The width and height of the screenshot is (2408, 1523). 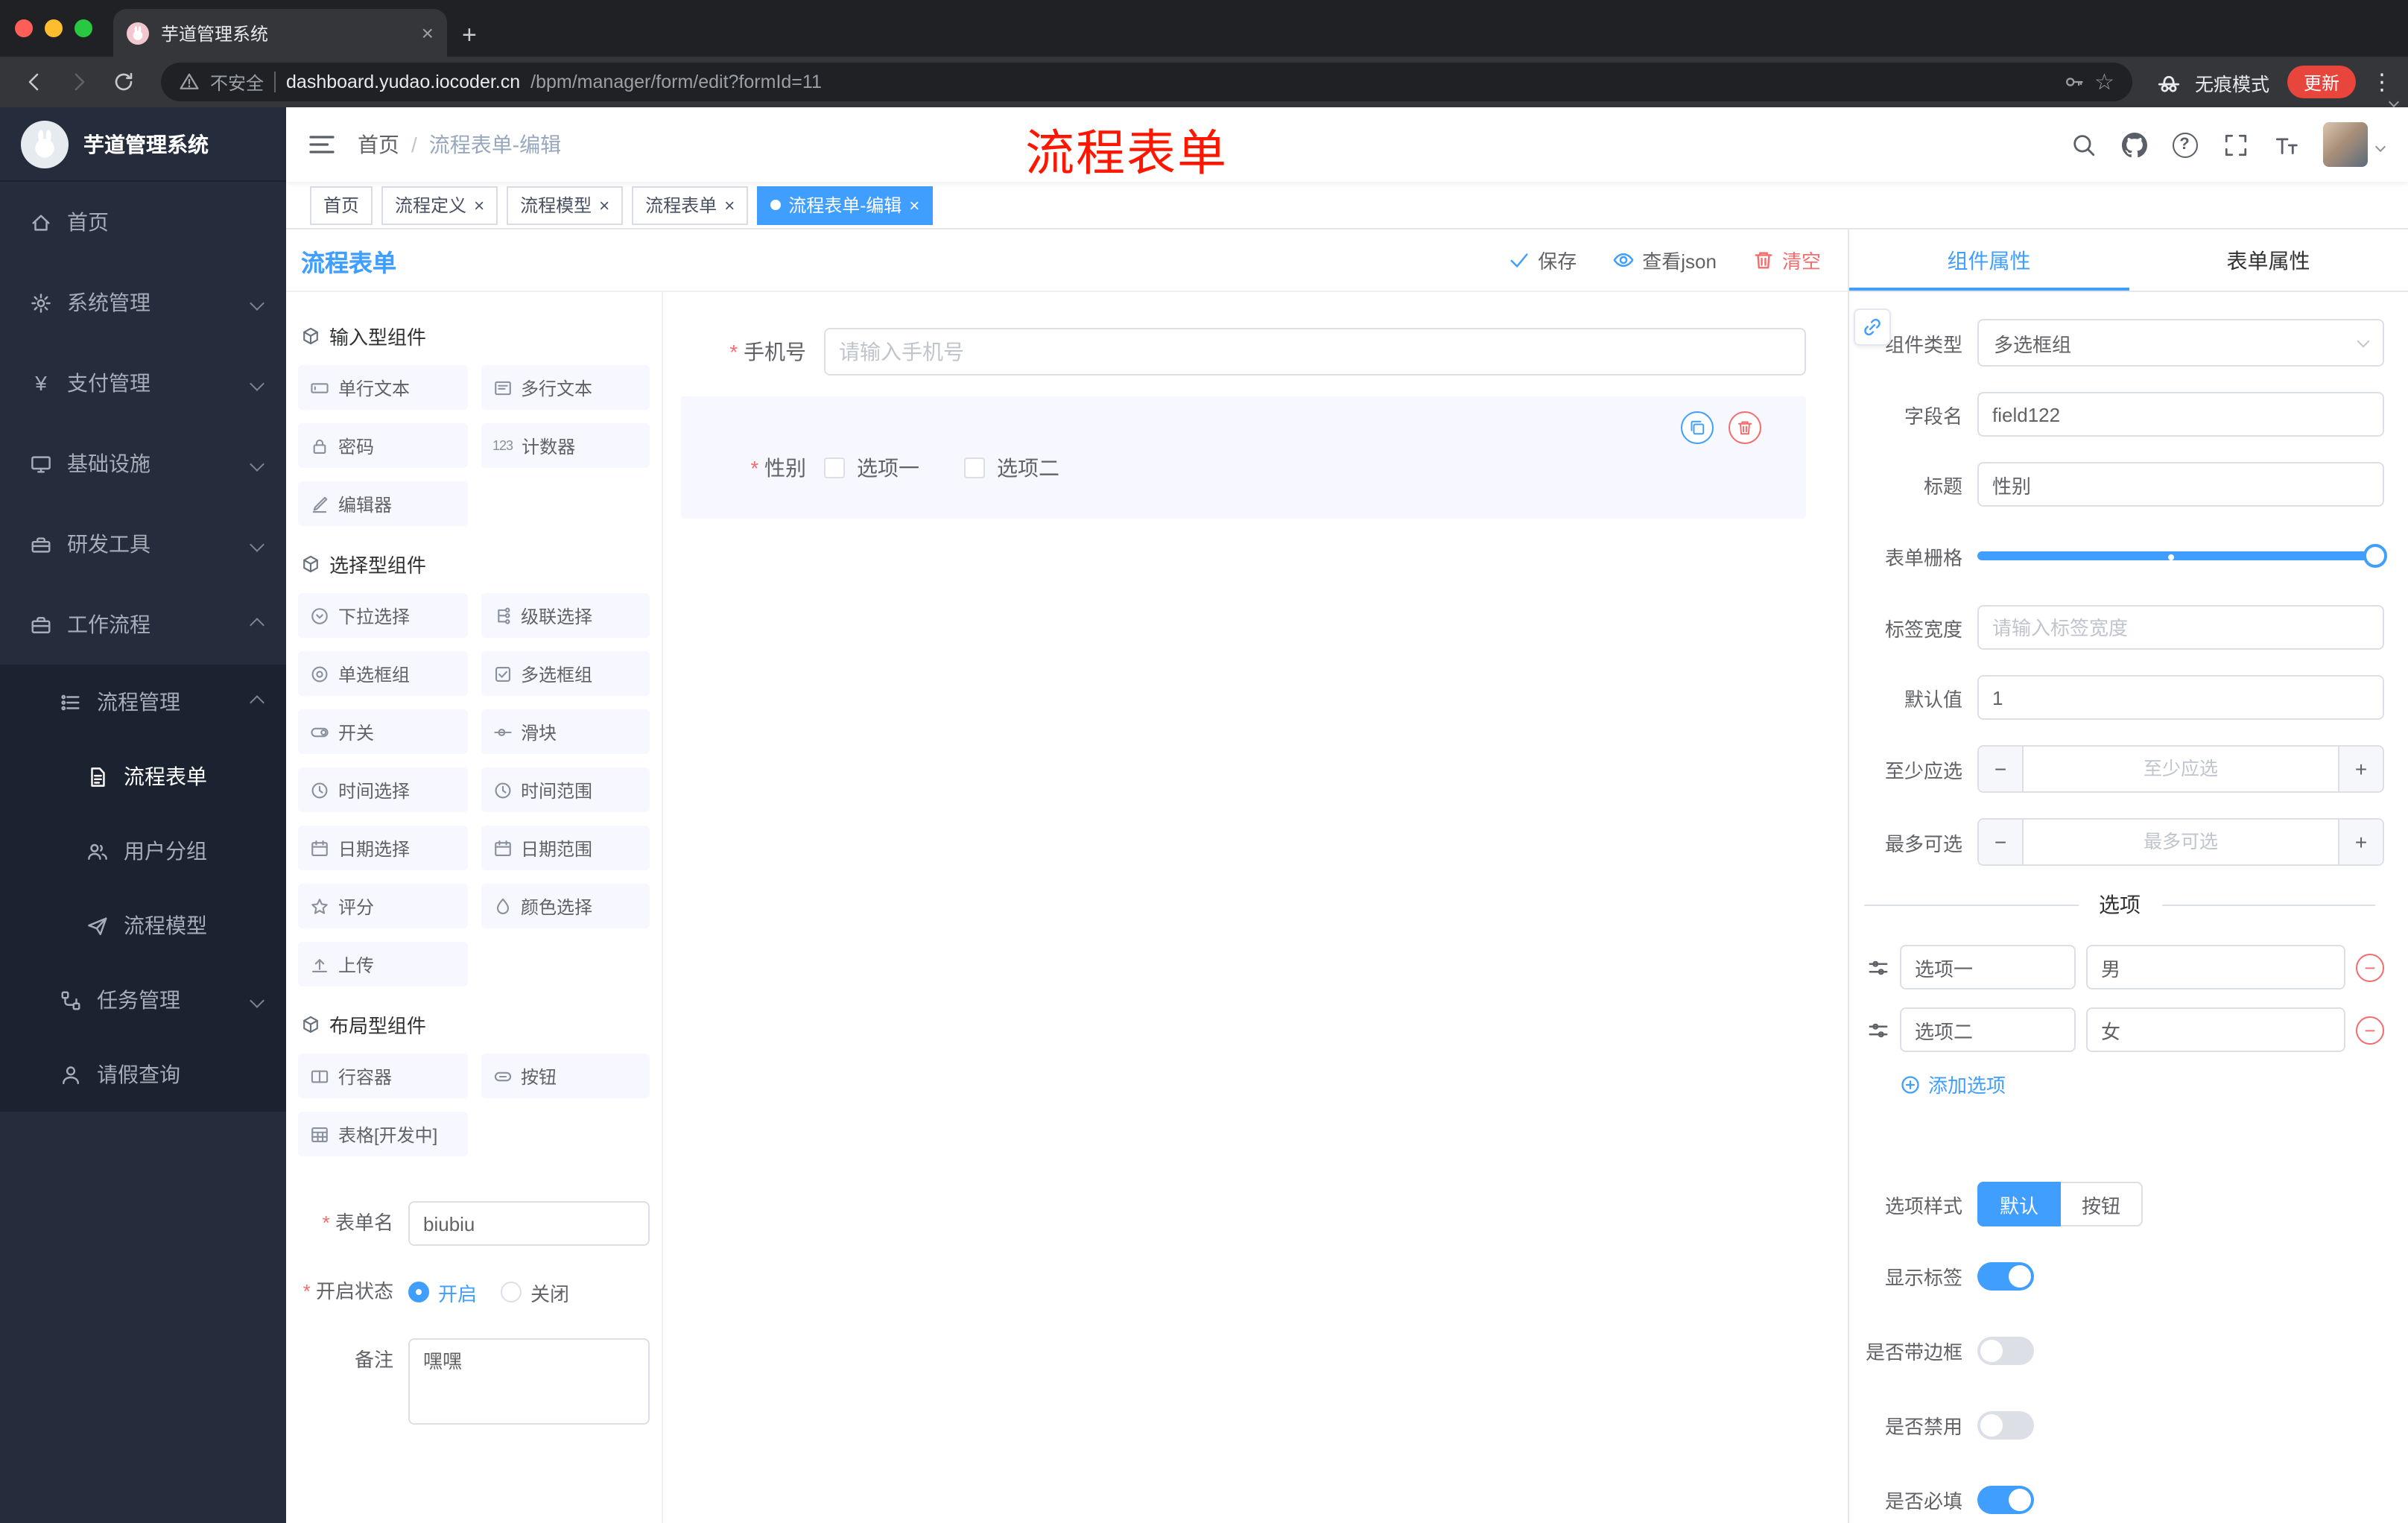 I want to click on palette-item-time-picker: 时间选择, so click(x=382, y=790).